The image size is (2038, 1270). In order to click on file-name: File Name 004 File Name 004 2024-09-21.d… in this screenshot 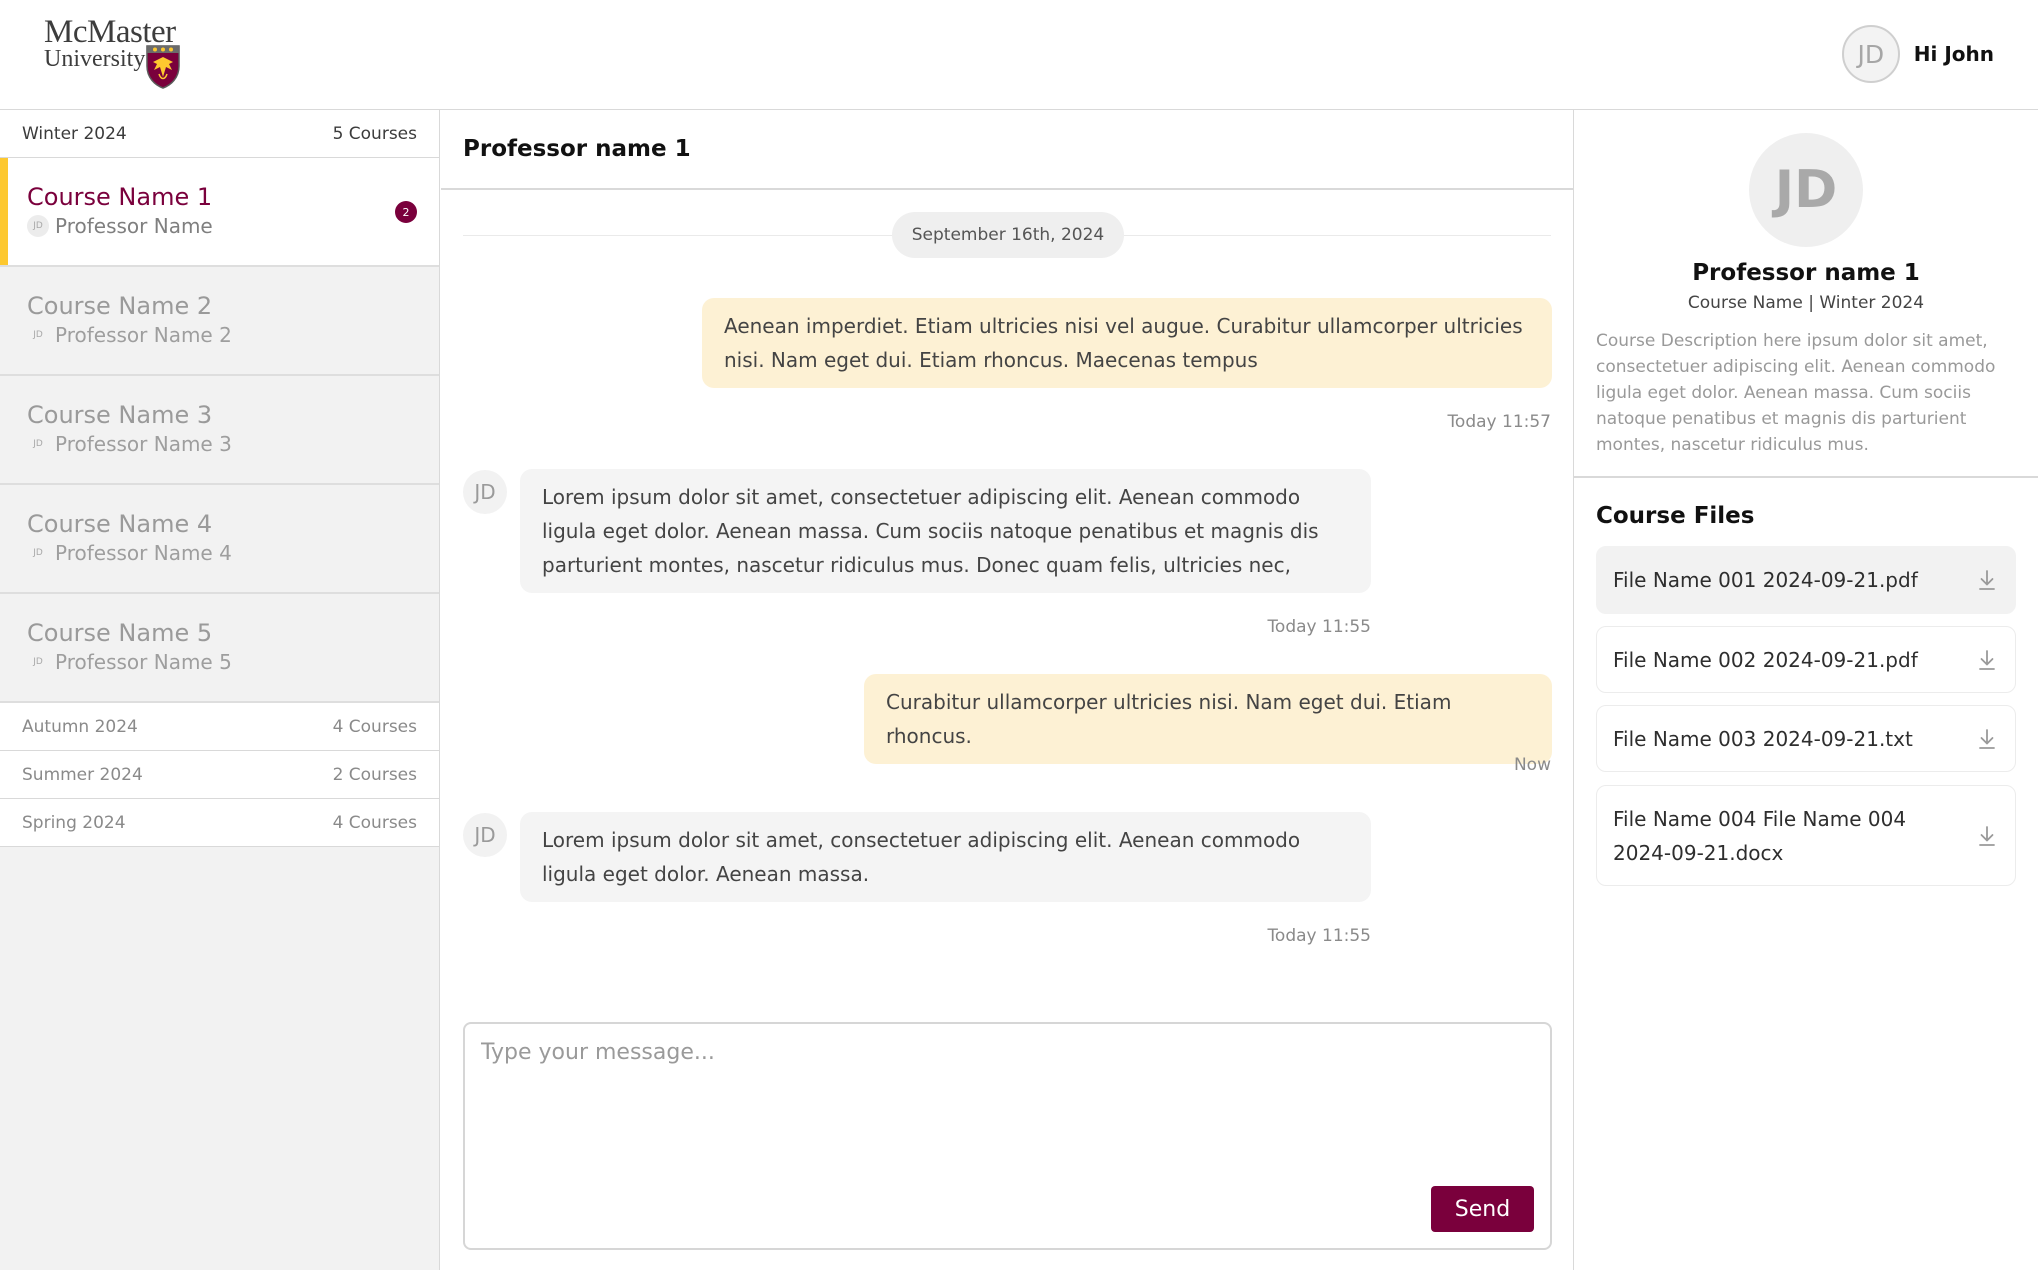, I will do `click(1760, 835)`.